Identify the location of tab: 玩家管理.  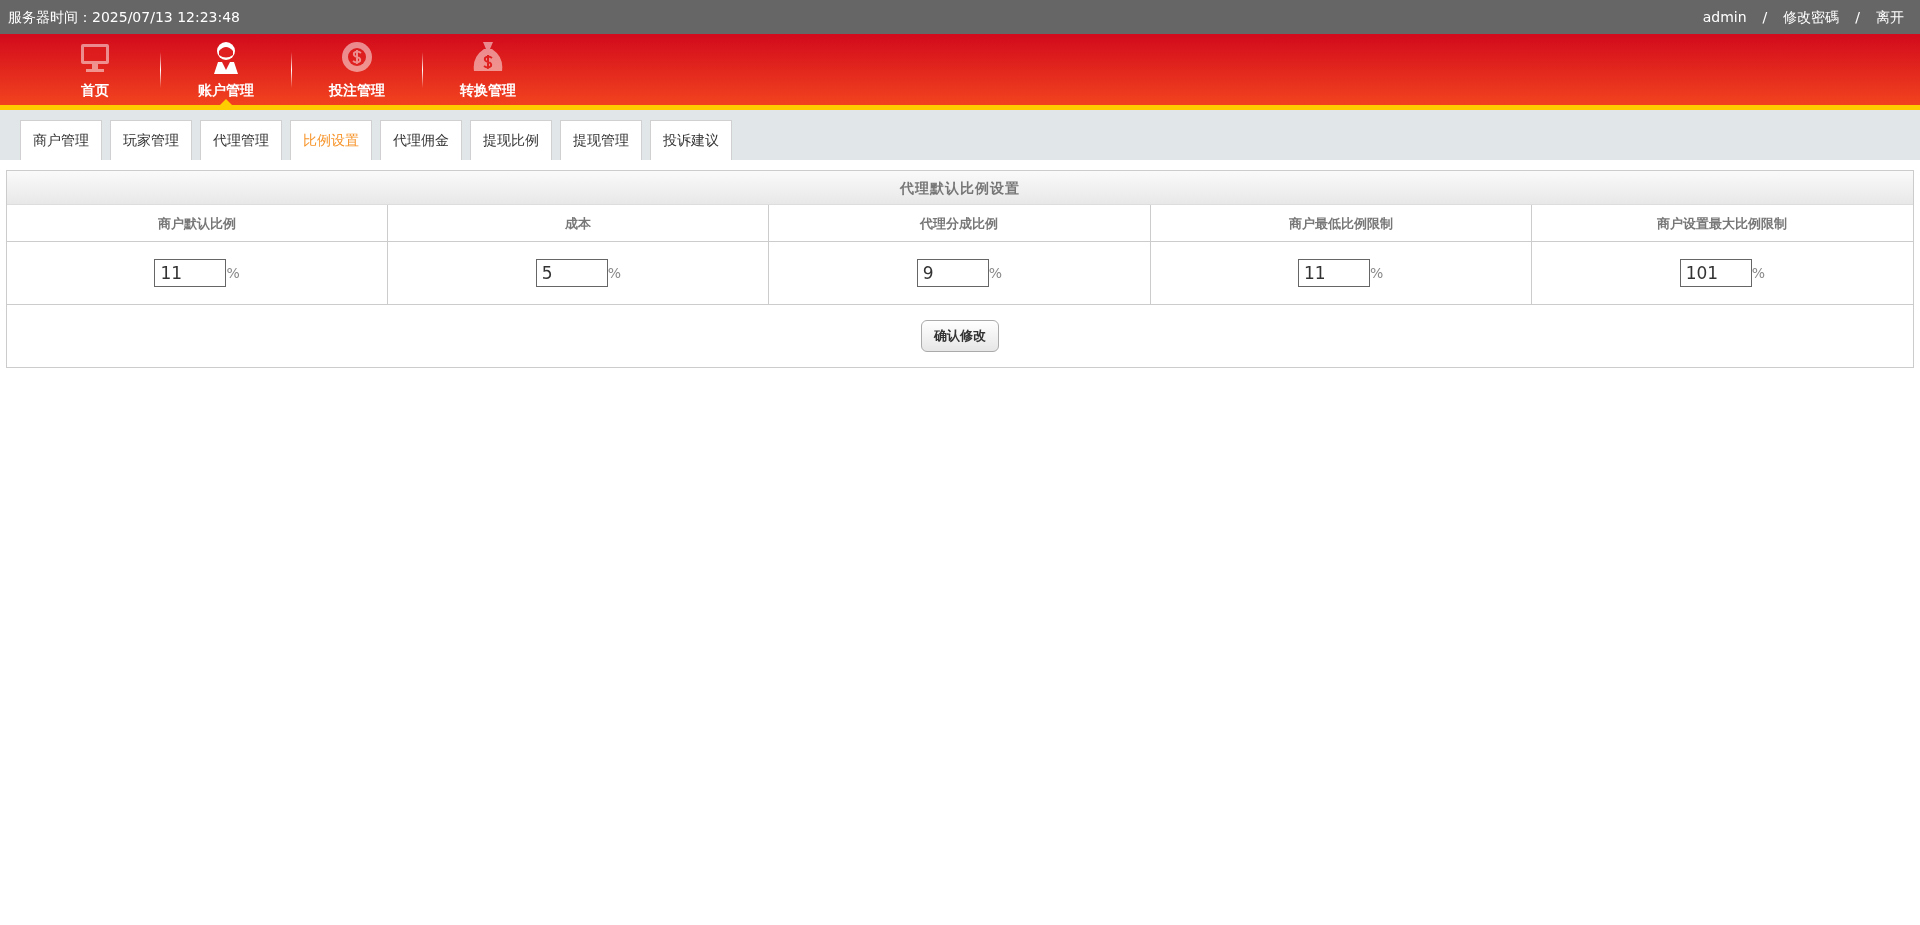
(151, 140).